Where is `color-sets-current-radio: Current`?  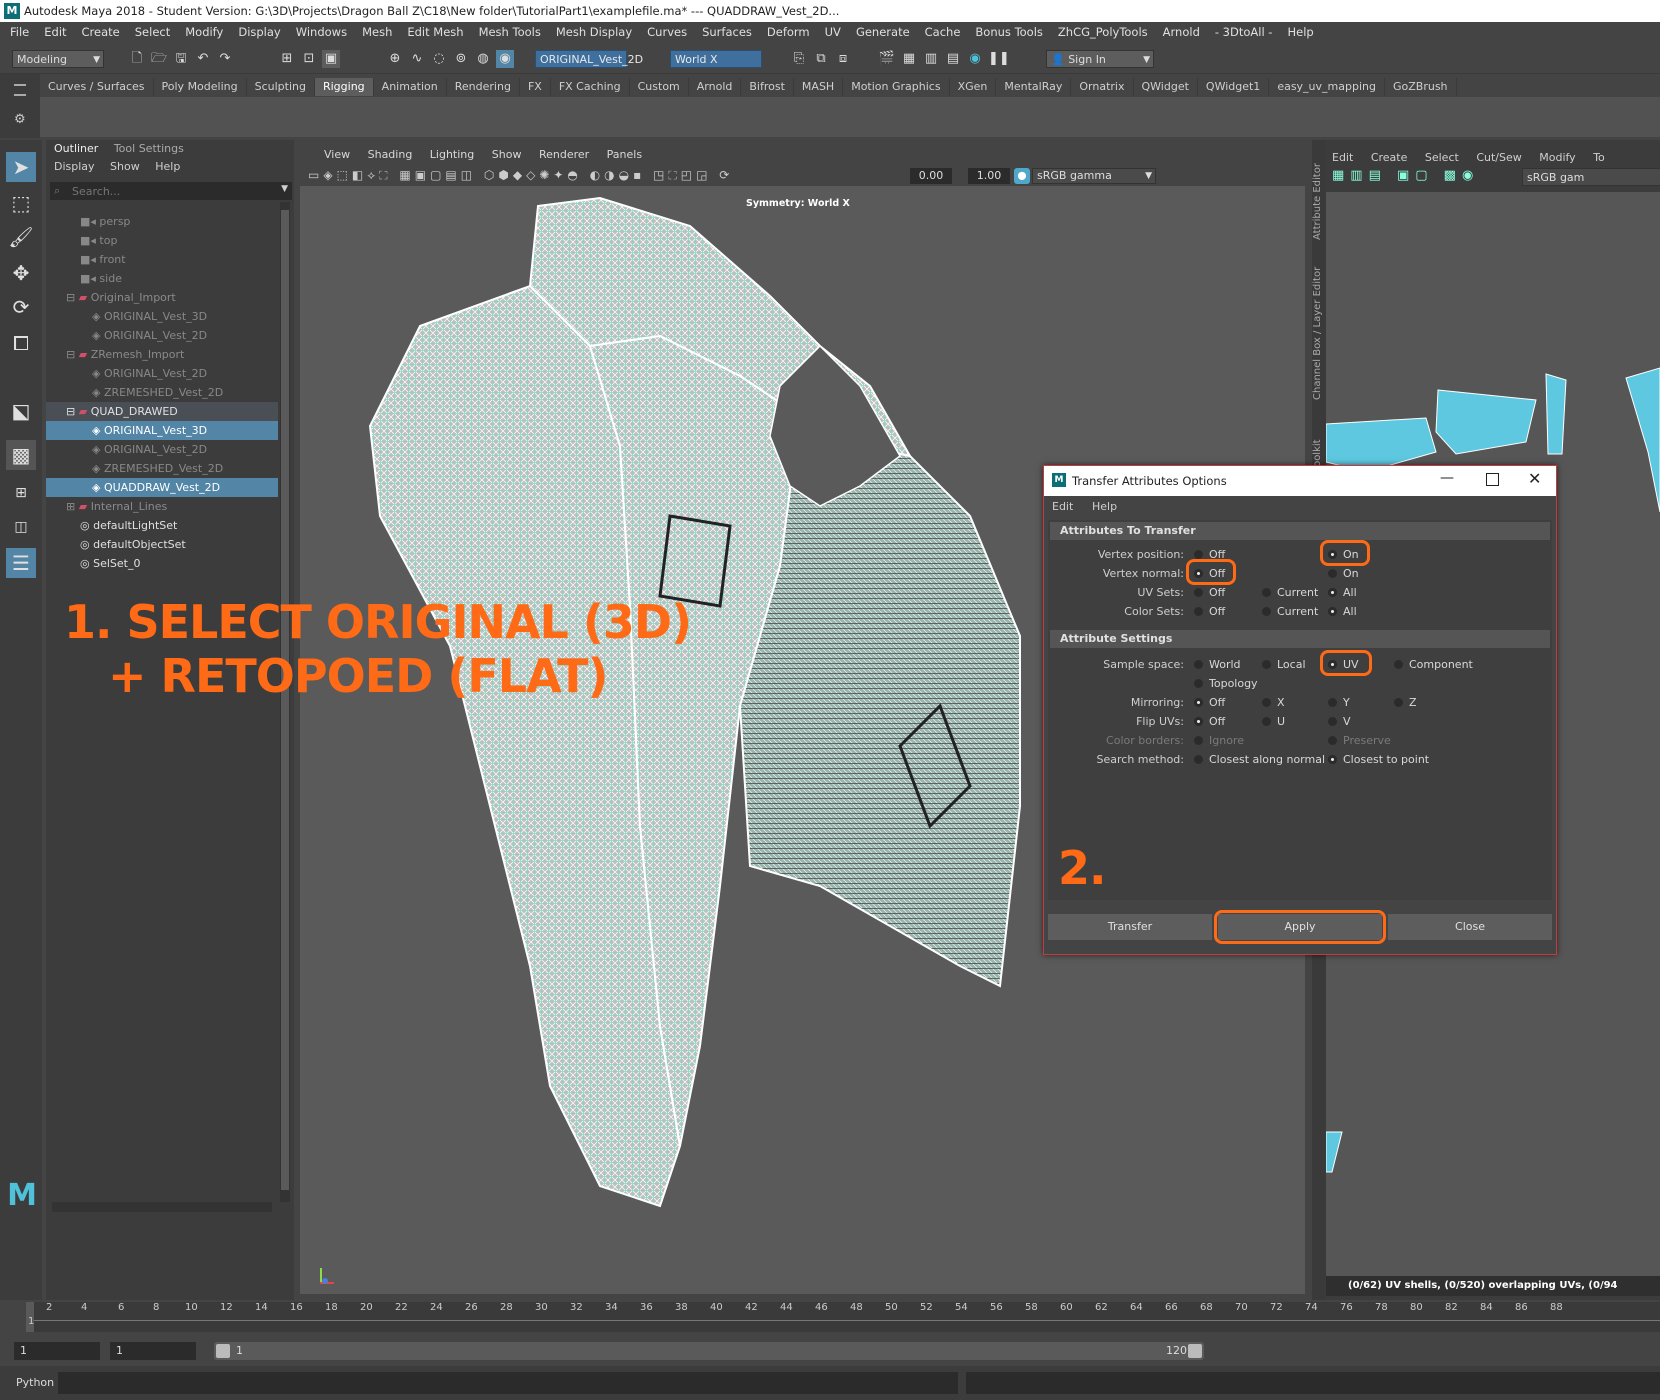
color-sets-current-radio: Current is located at coordinates (1290, 611).